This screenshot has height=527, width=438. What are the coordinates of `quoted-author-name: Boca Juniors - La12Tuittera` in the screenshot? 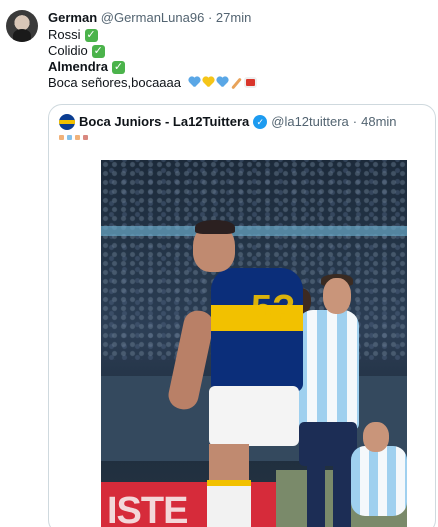 It's located at (164, 121).